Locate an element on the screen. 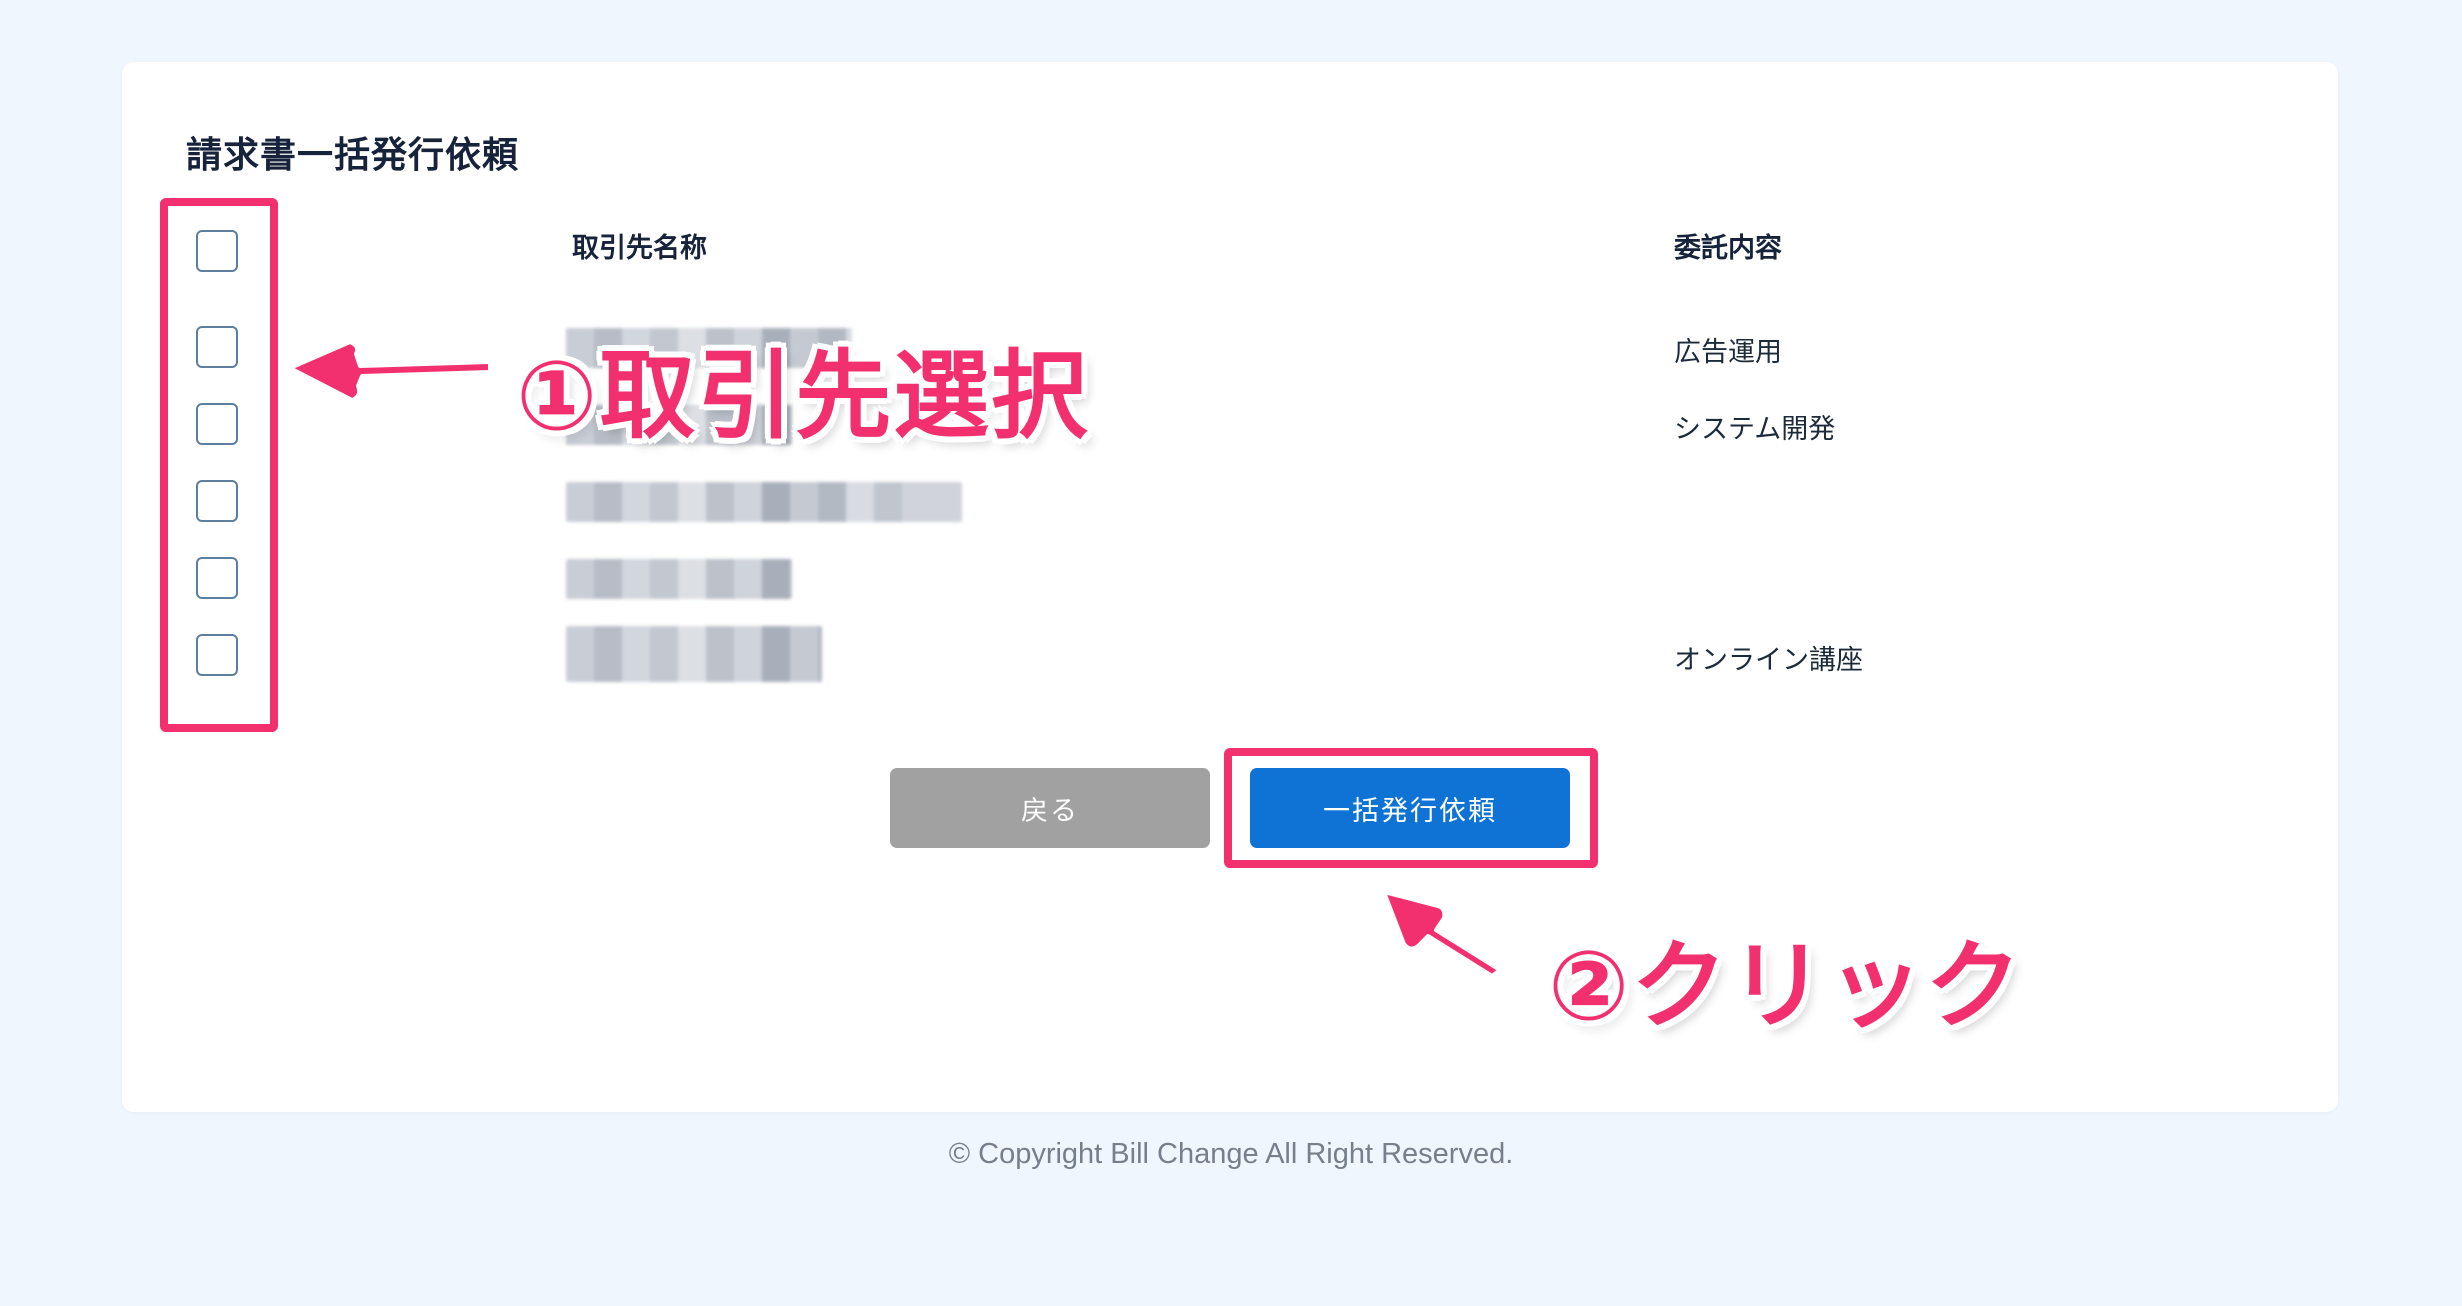 The width and height of the screenshot is (2462, 1306). content-text: システム開発 is located at coordinates (1755, 429).